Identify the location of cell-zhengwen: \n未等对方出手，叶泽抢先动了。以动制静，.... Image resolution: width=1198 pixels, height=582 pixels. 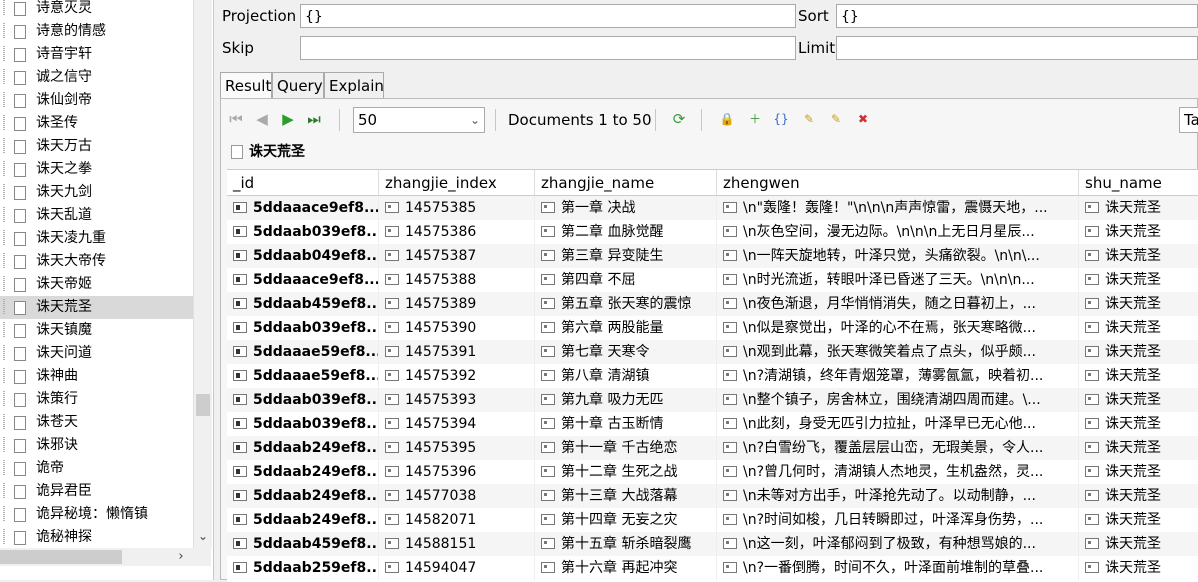
(898, 496).